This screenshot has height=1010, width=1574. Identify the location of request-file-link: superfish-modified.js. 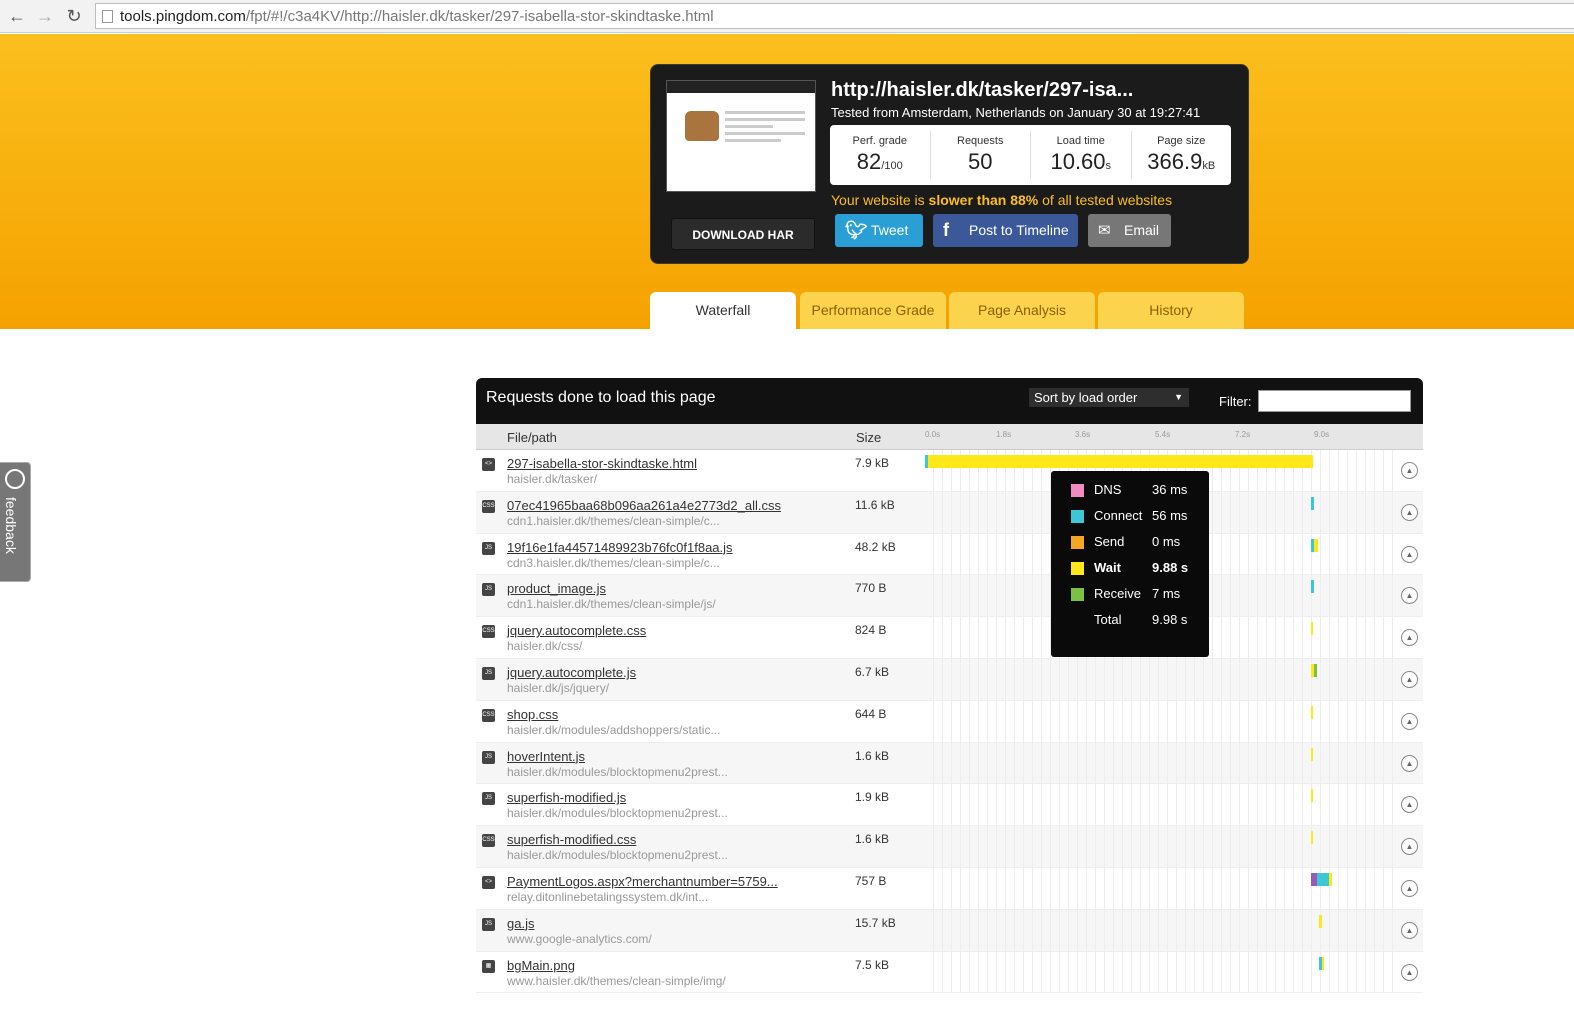
(566, 797).